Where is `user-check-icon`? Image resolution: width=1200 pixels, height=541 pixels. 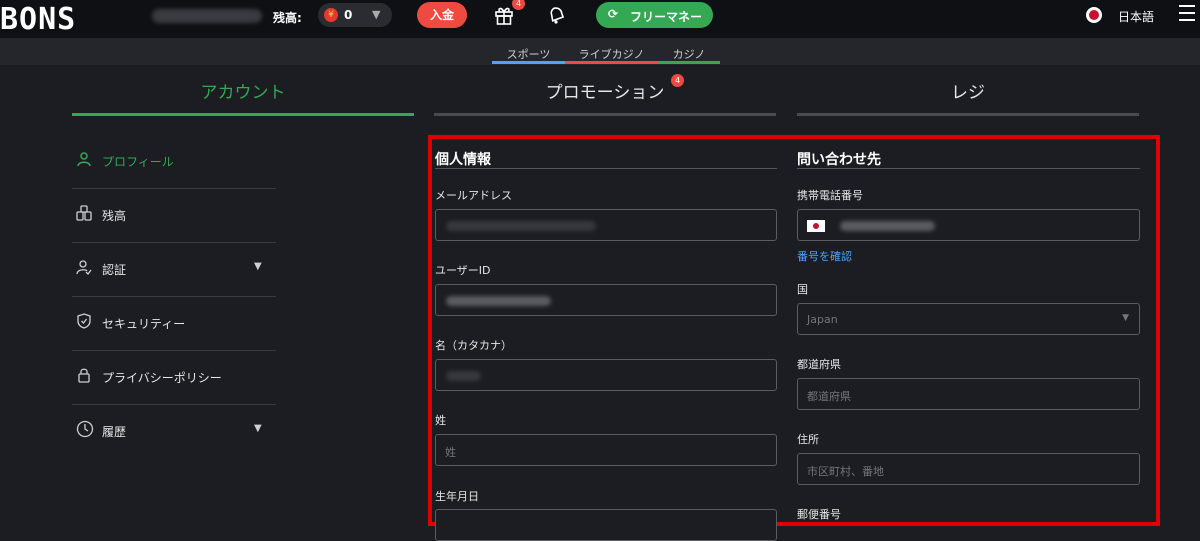 user-check-icon is located at coordinates (84, 267).